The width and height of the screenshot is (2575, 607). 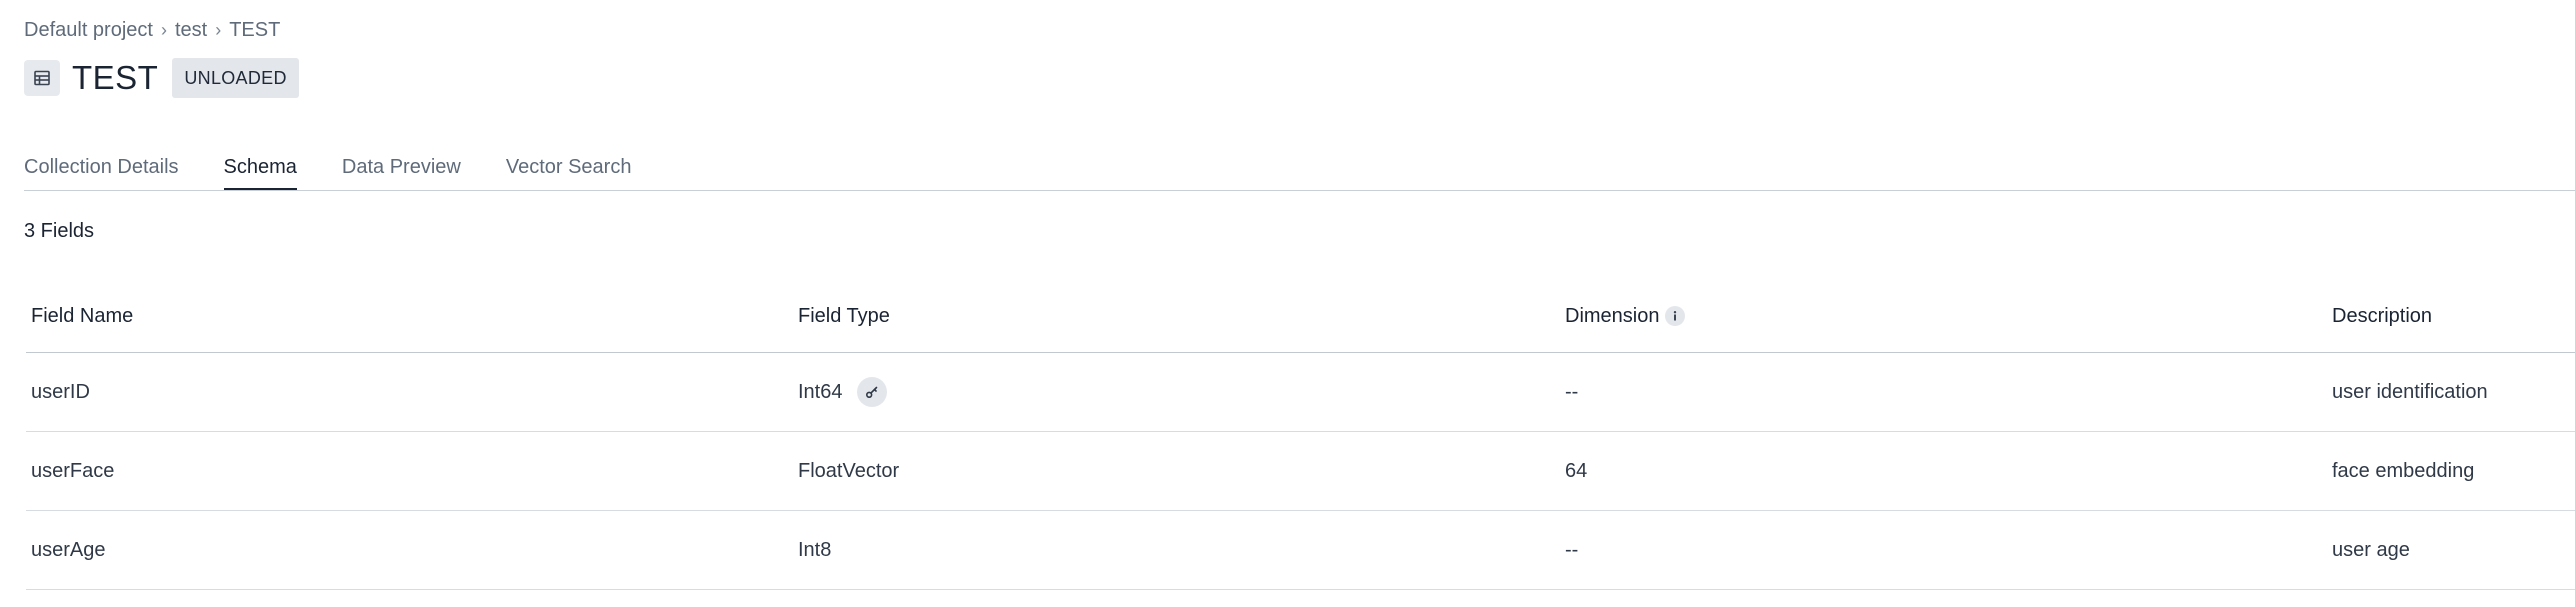 I want to click on column-header-description: Description, so click(x=2382, y=315).